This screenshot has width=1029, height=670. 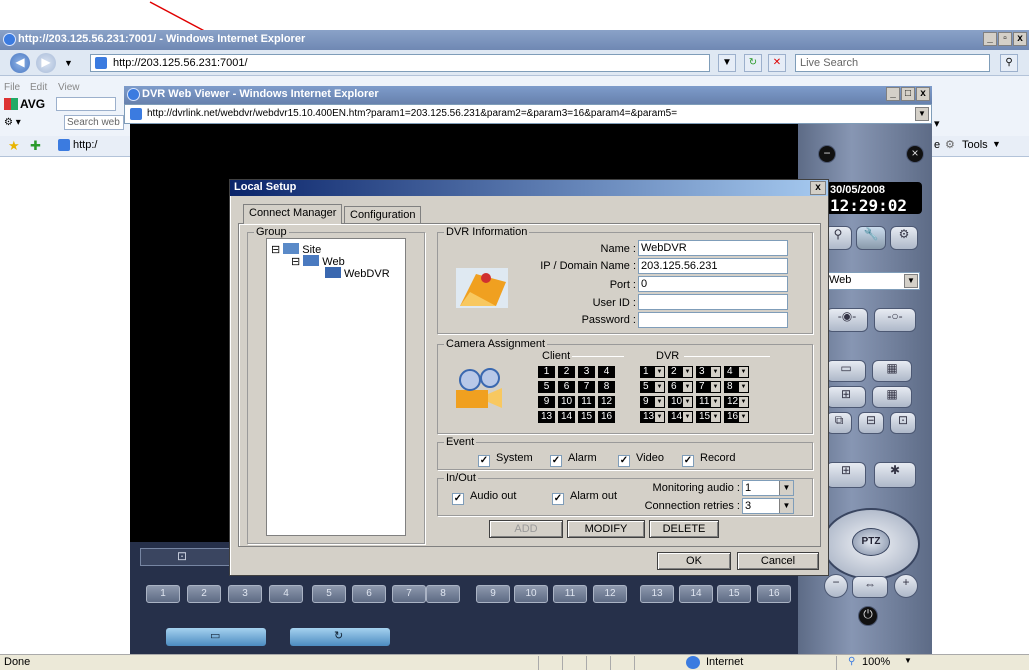 What do you see at coordinates (903, 423) in the screenshot?
I see `fullscreen-icon: ⊡` at bounding box center [903, 423].